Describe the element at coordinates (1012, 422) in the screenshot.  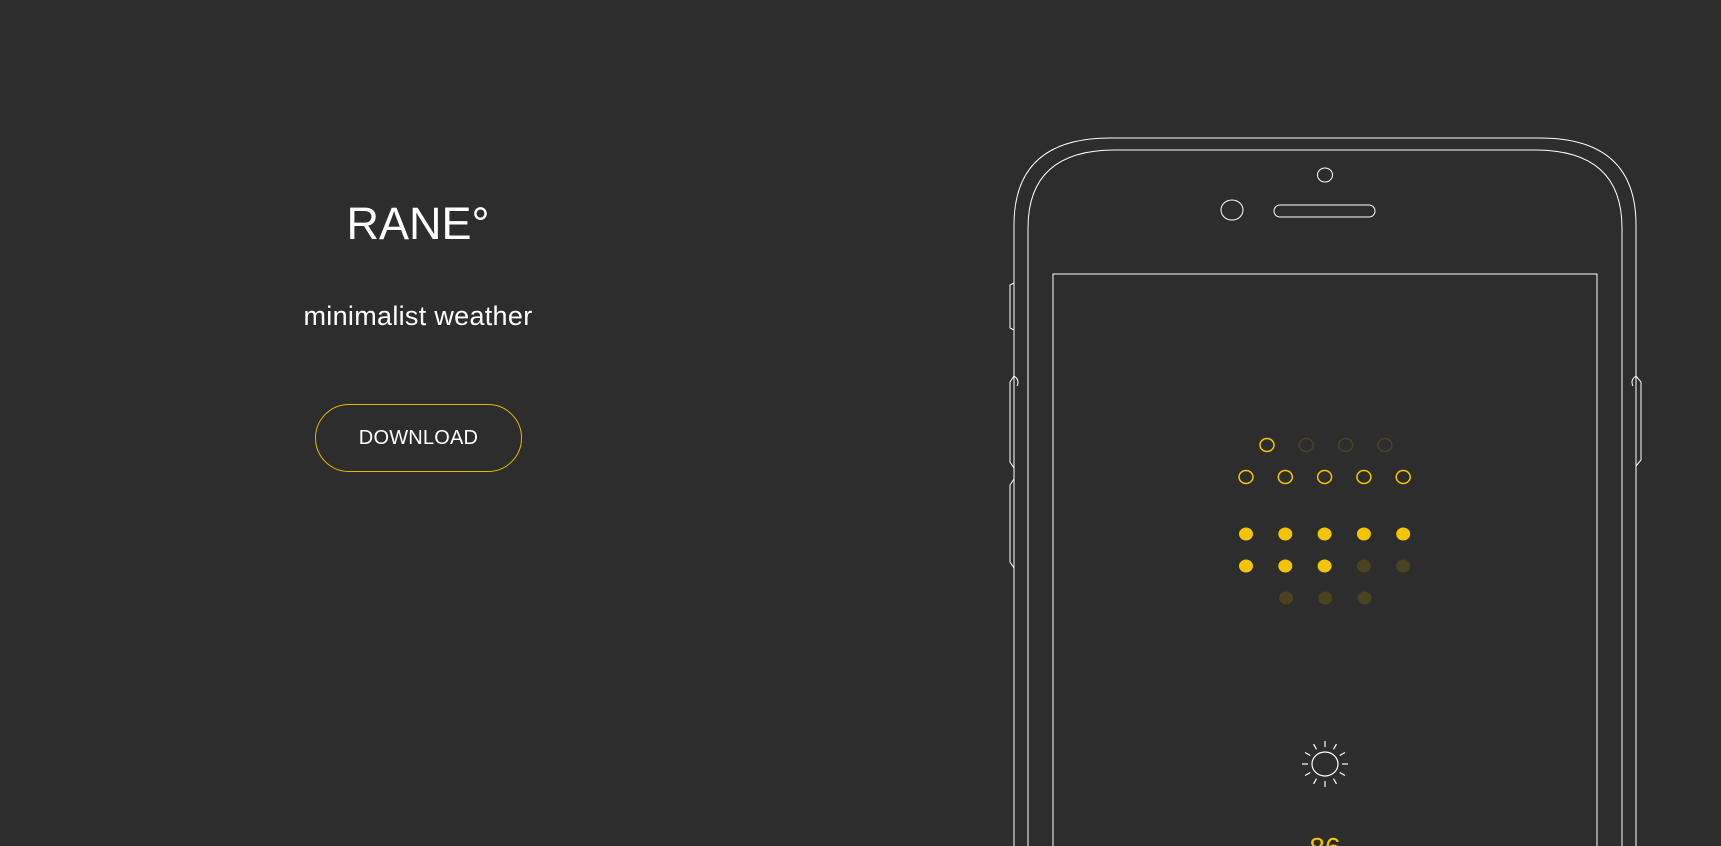
I see `phone-volume-up-button` at that location.